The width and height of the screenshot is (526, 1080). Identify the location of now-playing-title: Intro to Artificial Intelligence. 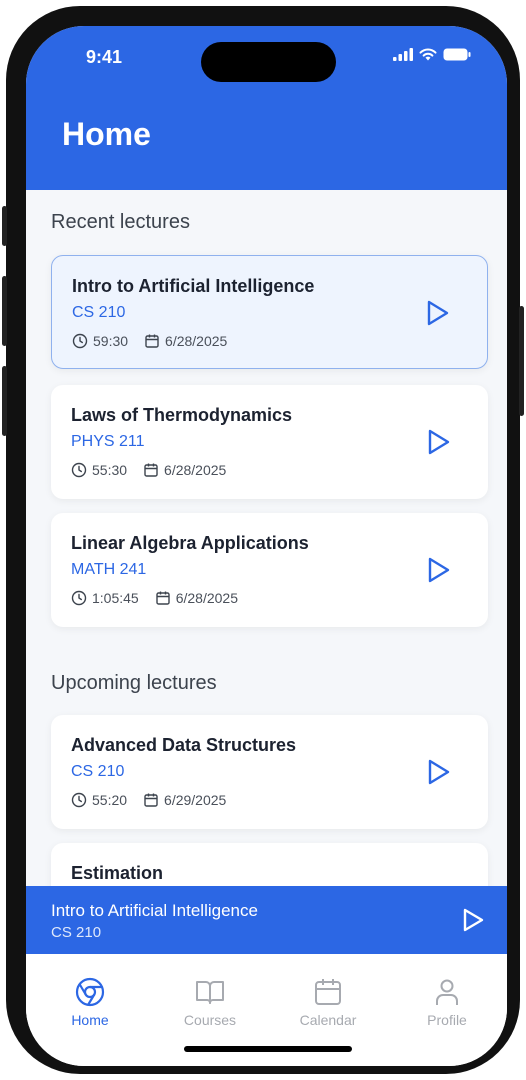
(154, 910).